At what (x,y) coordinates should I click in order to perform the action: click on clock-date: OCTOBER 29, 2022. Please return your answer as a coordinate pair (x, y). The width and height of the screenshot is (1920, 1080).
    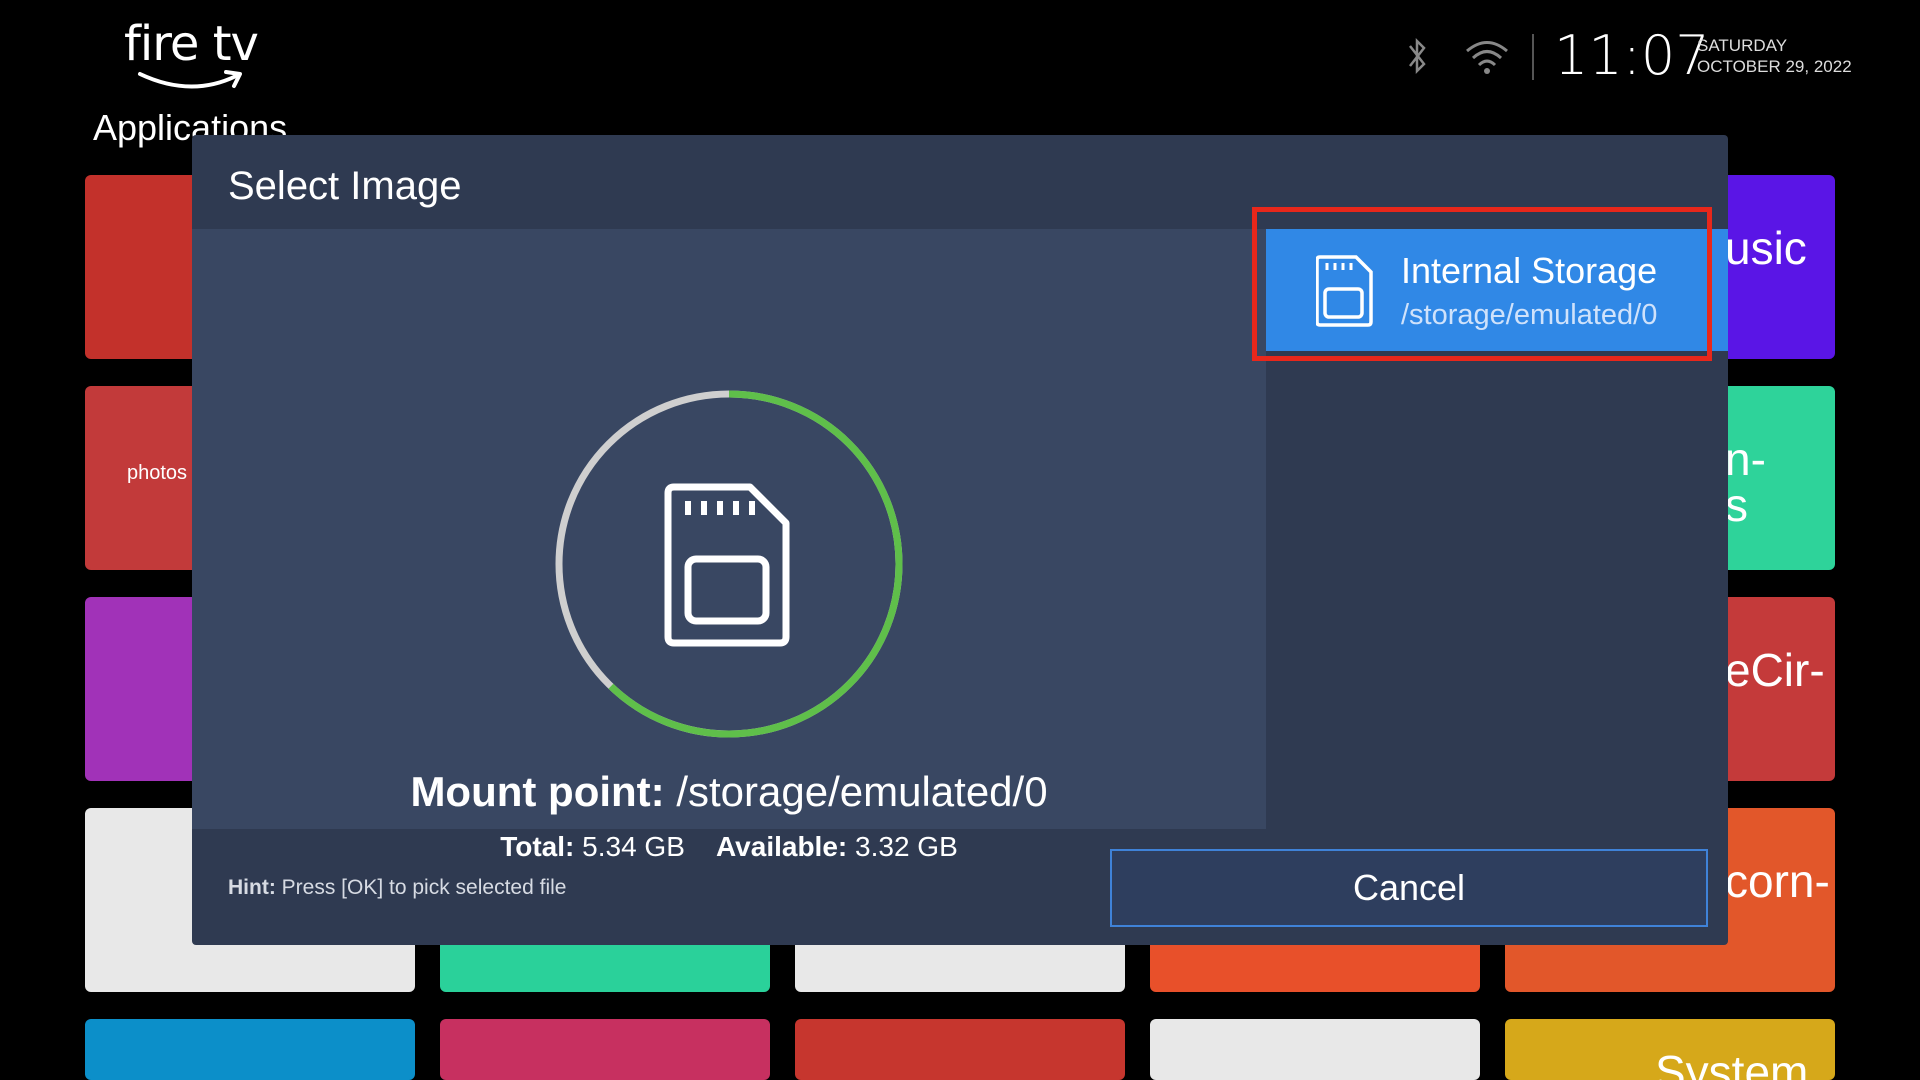
    Looking at the image, I should click on (1774, 66).